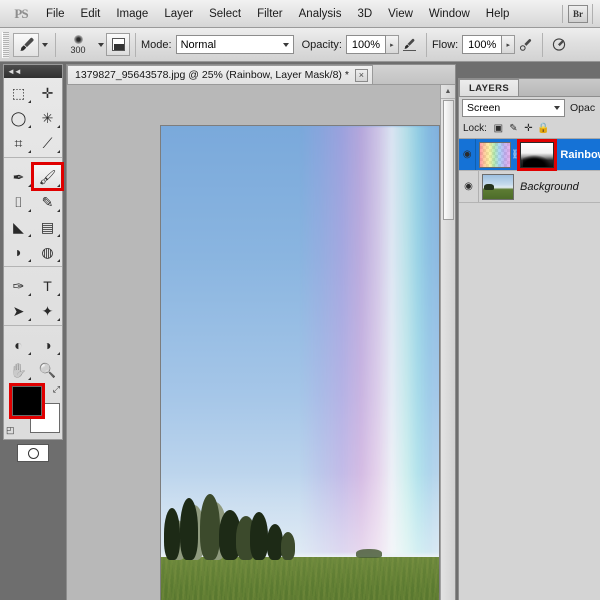 The width and height of the screenshot is (600, 600). Describe the element at coordinates (5, 44) in the screenshot. I see `options-bar-grip` at that location.